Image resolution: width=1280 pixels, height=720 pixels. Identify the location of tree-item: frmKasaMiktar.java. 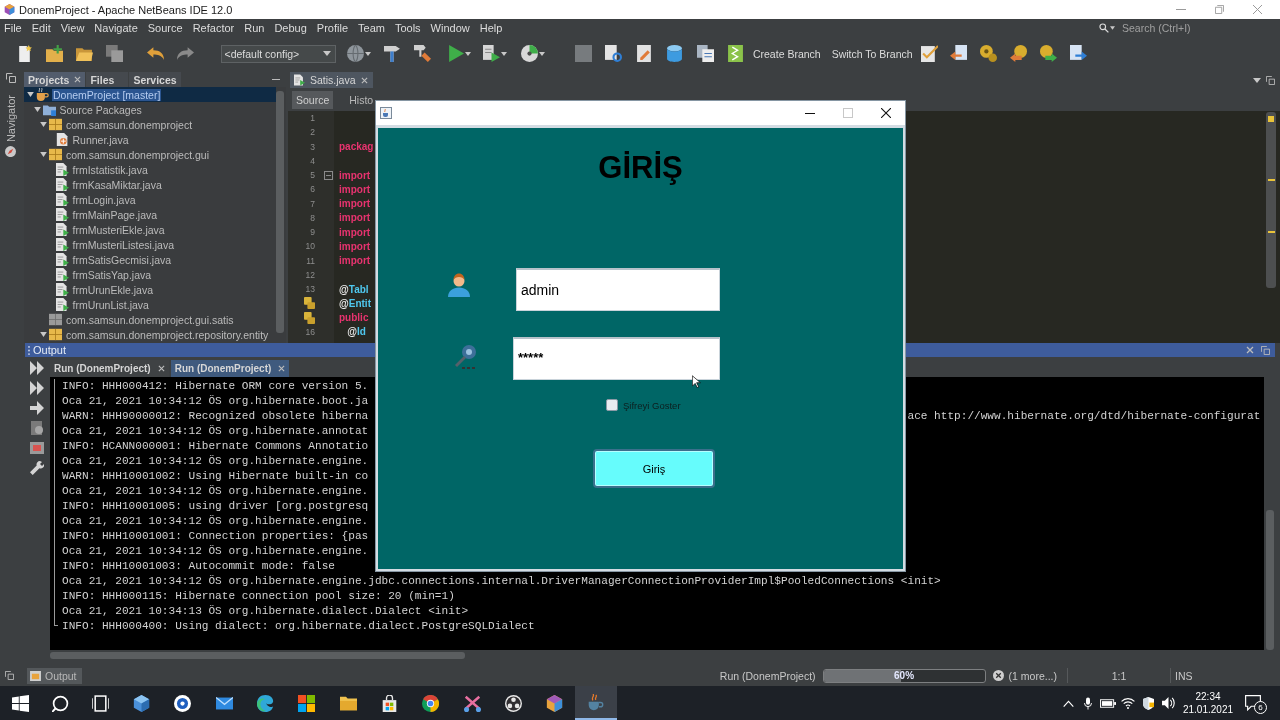
(150, 184).